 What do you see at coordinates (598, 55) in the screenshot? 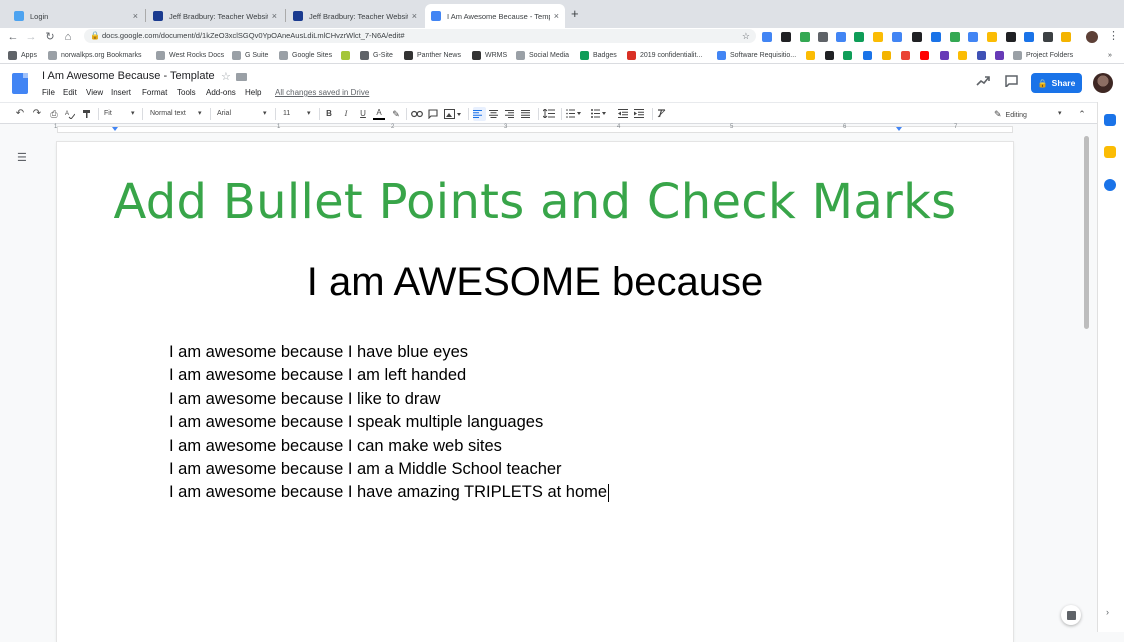
I see `bookmark-item: Badges` at bounding box center [598, 55].